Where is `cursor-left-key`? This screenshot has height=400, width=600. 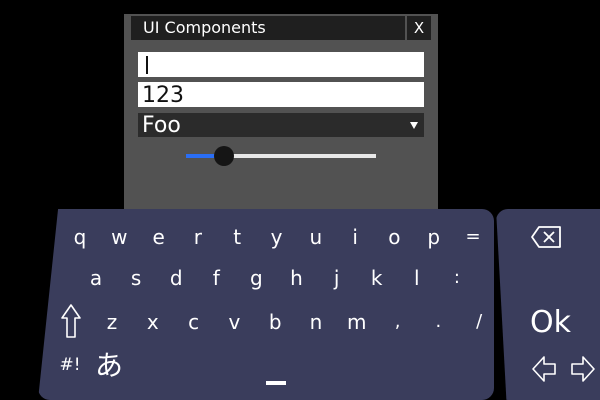 cursor-left-key is located at coordinates (544, 369).